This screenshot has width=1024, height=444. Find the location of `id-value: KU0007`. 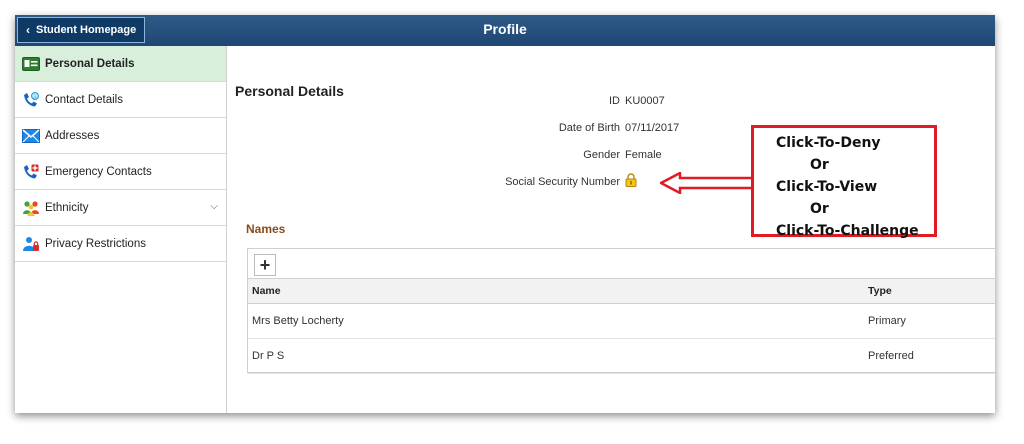

id-value: KU0007 is located at coordinates (645, 101).